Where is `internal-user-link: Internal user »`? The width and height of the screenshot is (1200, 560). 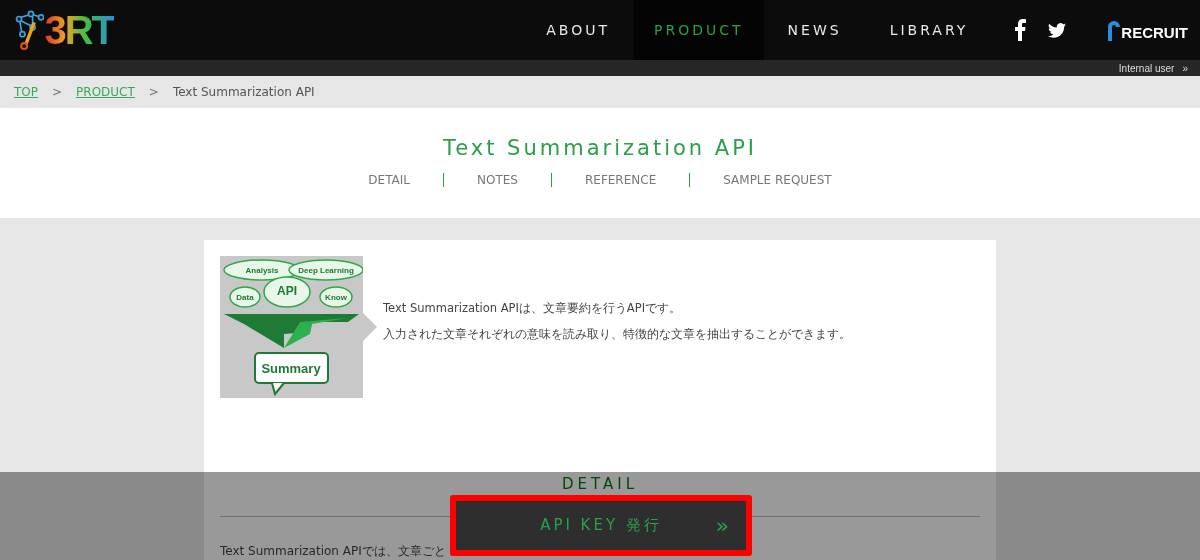
internal-user-link: Internal user » is located at coordinates (1153, 68).